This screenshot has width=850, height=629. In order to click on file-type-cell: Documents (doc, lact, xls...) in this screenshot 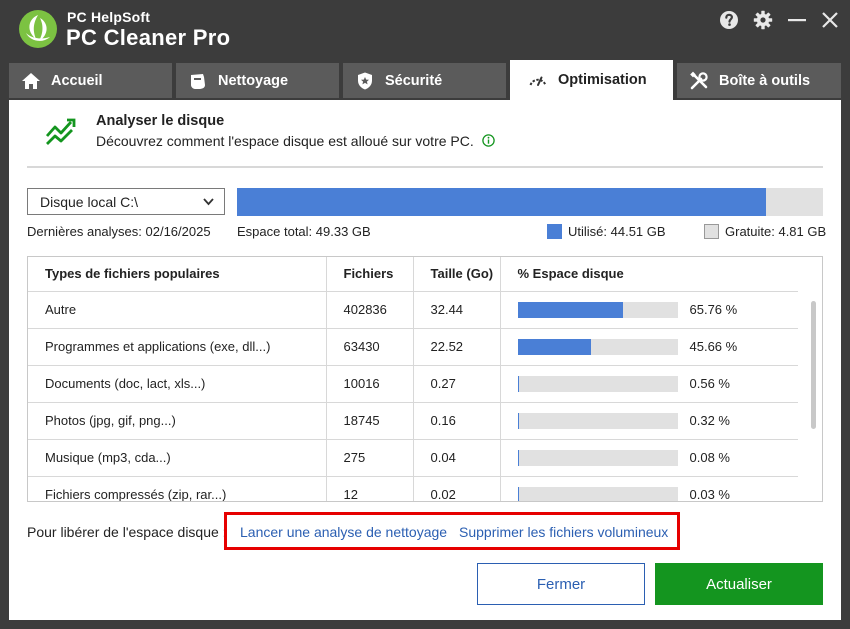, I will do `click(177, 384)`.